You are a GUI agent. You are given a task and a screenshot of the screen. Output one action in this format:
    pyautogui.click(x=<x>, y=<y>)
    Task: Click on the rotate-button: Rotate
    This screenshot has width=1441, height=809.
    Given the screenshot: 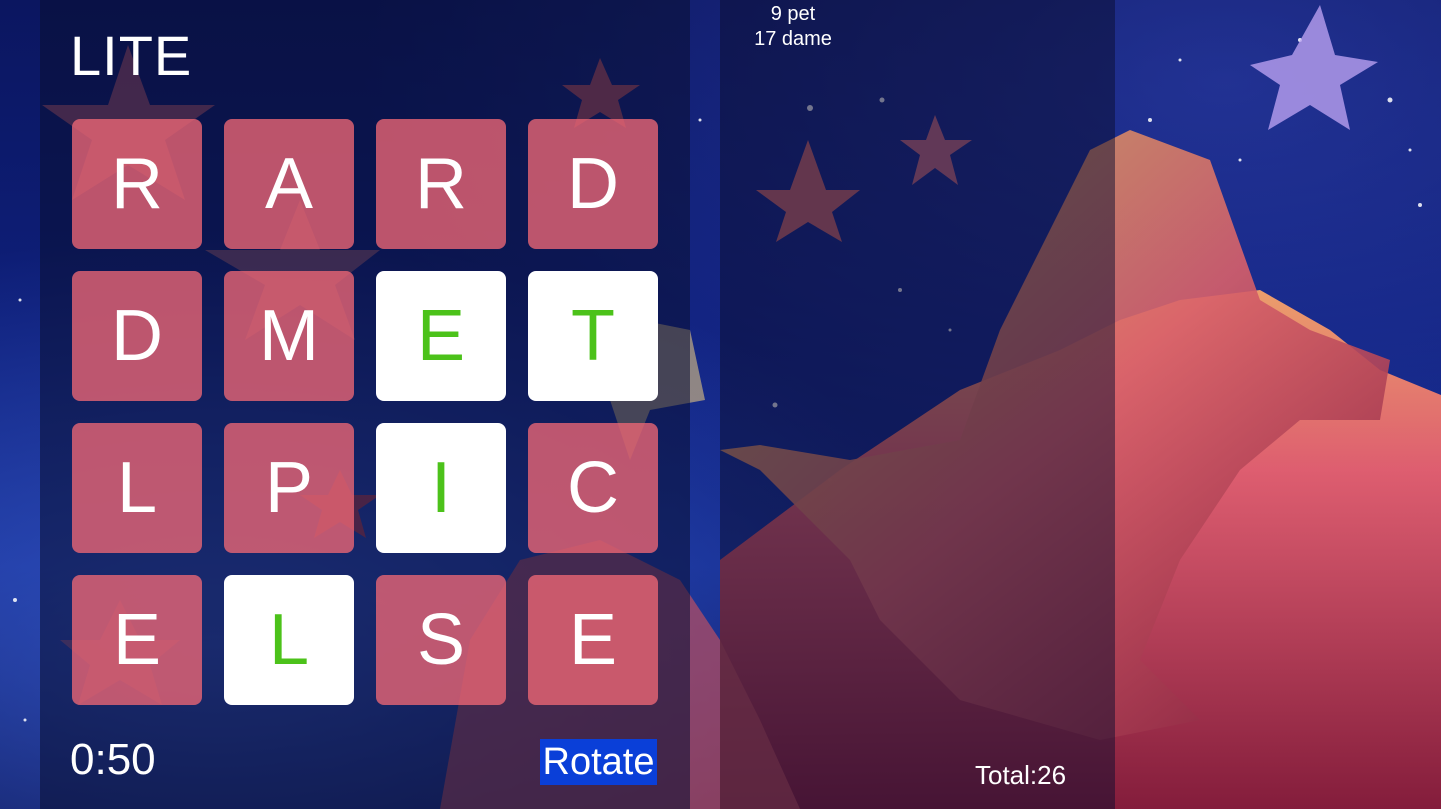 What is the action you would take?
    pyautogui.click(x=598, y=762)
    